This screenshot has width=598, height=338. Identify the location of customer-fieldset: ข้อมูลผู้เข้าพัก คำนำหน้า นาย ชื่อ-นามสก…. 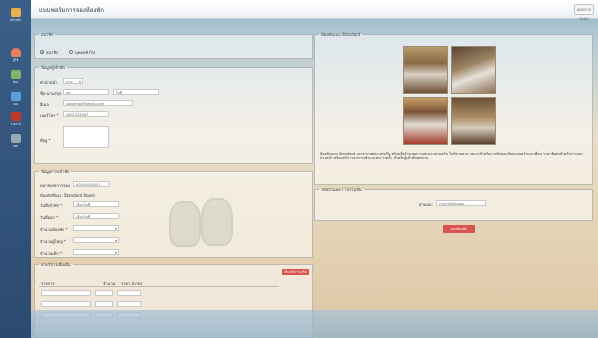
(173, 114).